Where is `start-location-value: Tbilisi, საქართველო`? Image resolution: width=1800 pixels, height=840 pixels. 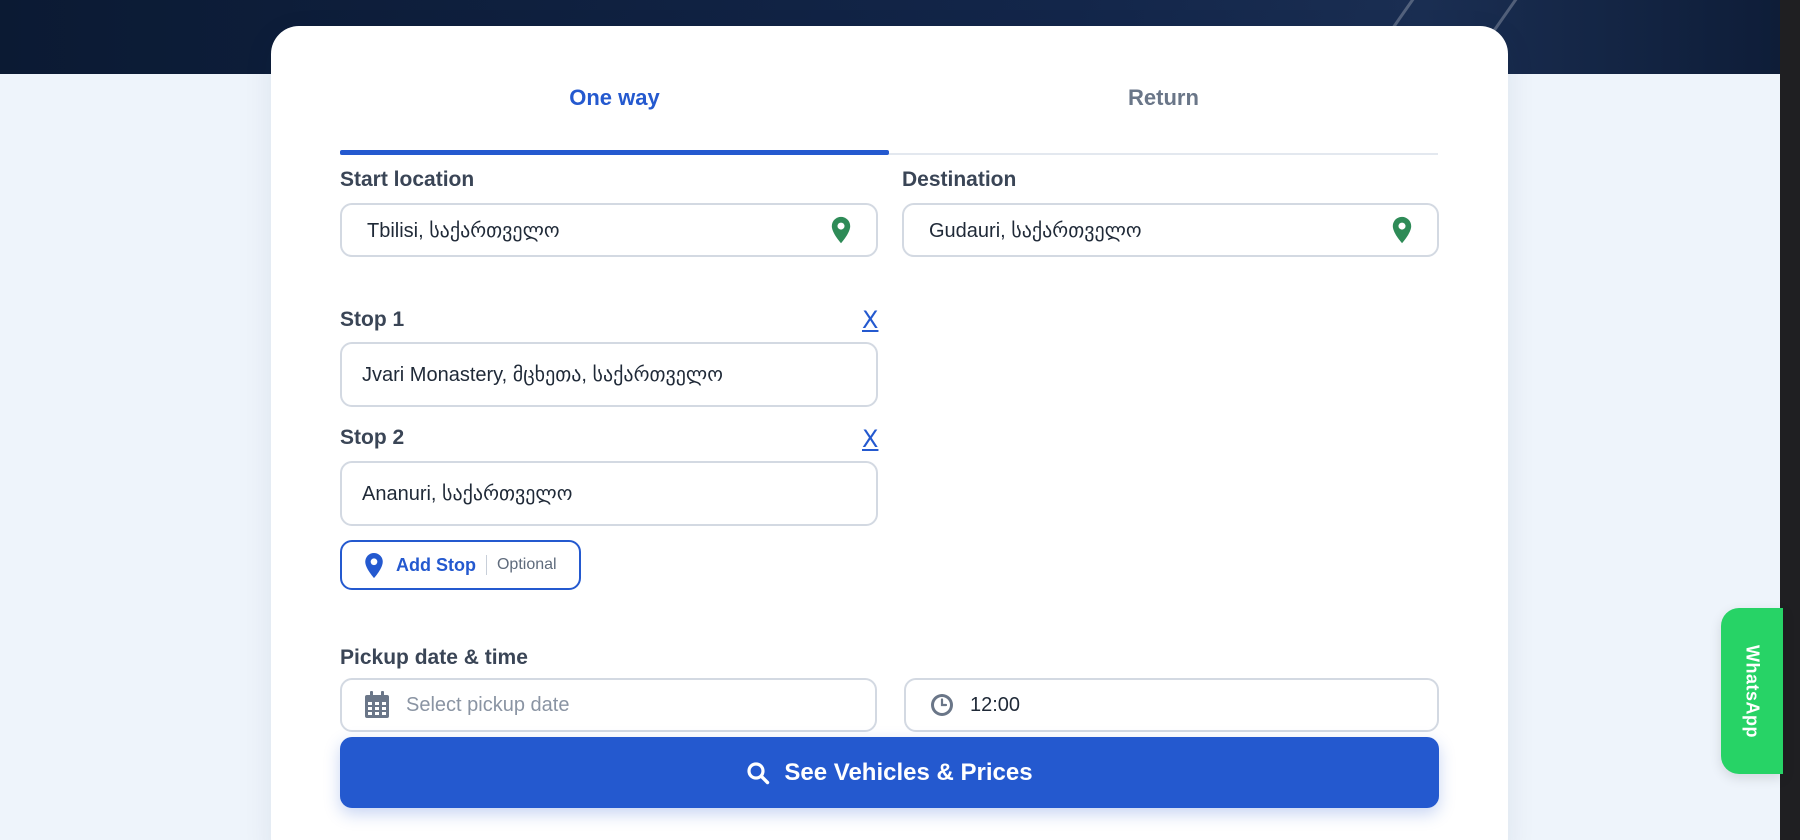 start-location-value: Tbilisi, საქართველო is located at coordinates (463, 230).